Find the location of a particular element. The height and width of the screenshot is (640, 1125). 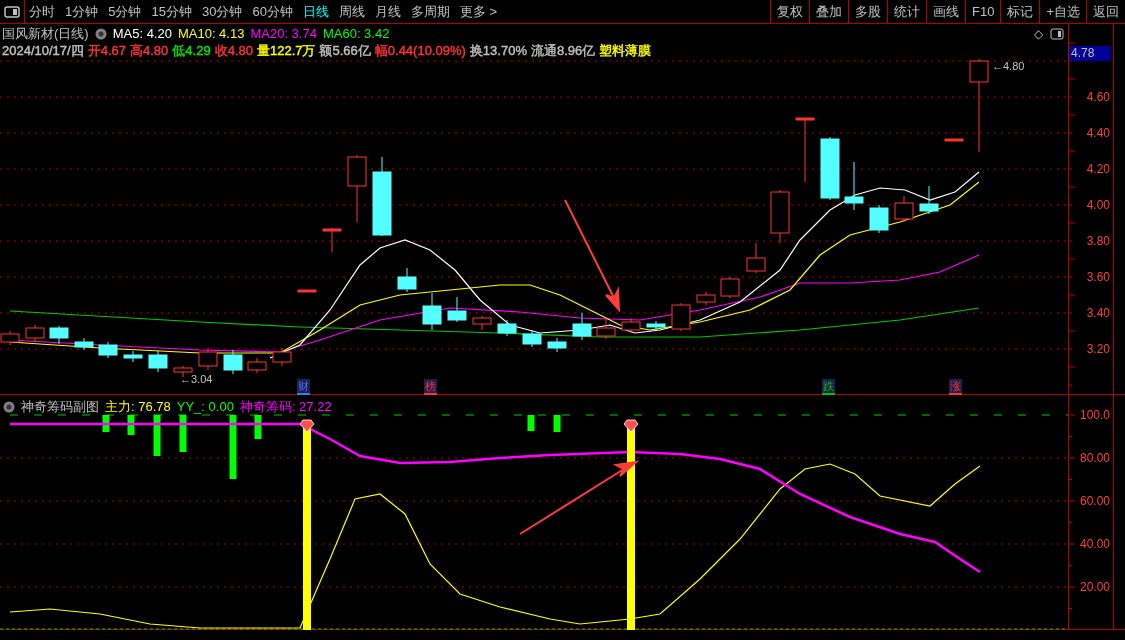

axis-label: 20.00 is located at coordinates (1094, 587).